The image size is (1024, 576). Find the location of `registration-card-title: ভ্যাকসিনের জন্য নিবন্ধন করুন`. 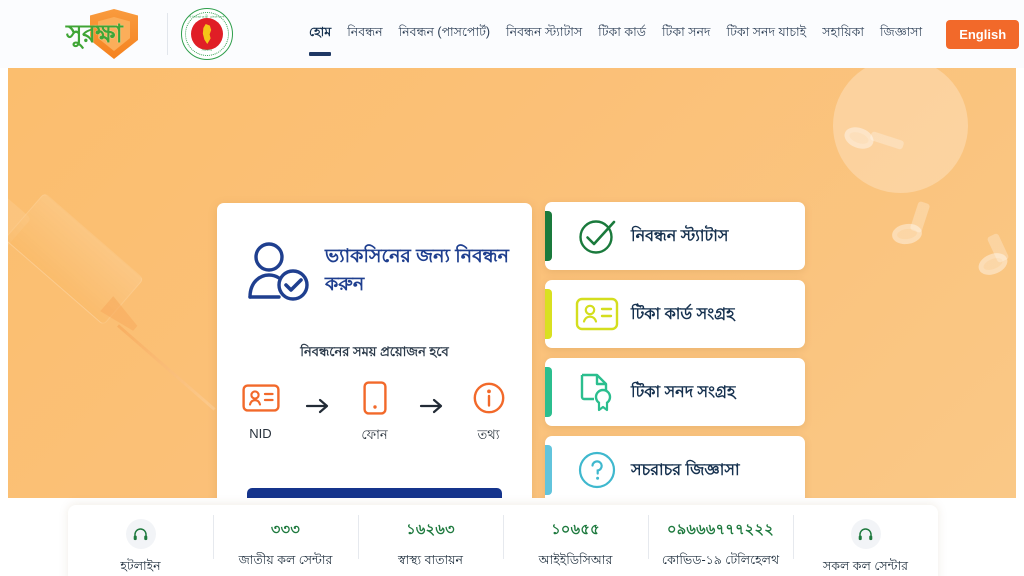

registration-card-title: ভ্যাকসিনের জন্য নিবন্ধন করুন is located at coordinates (417, 270).